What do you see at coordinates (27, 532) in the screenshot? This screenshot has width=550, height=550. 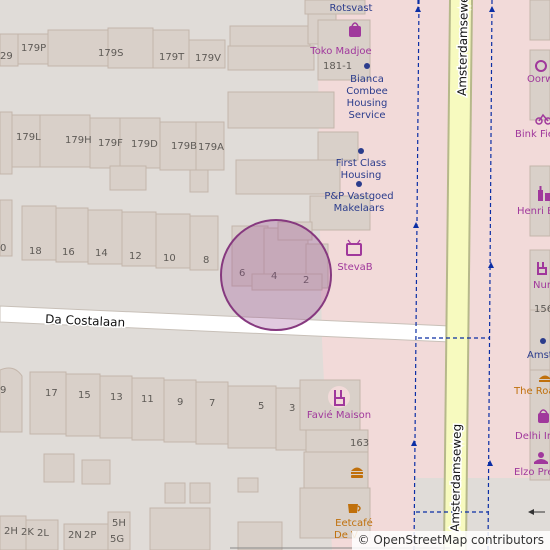 I see `house-number: 2K` at bounding box center [27, 532].